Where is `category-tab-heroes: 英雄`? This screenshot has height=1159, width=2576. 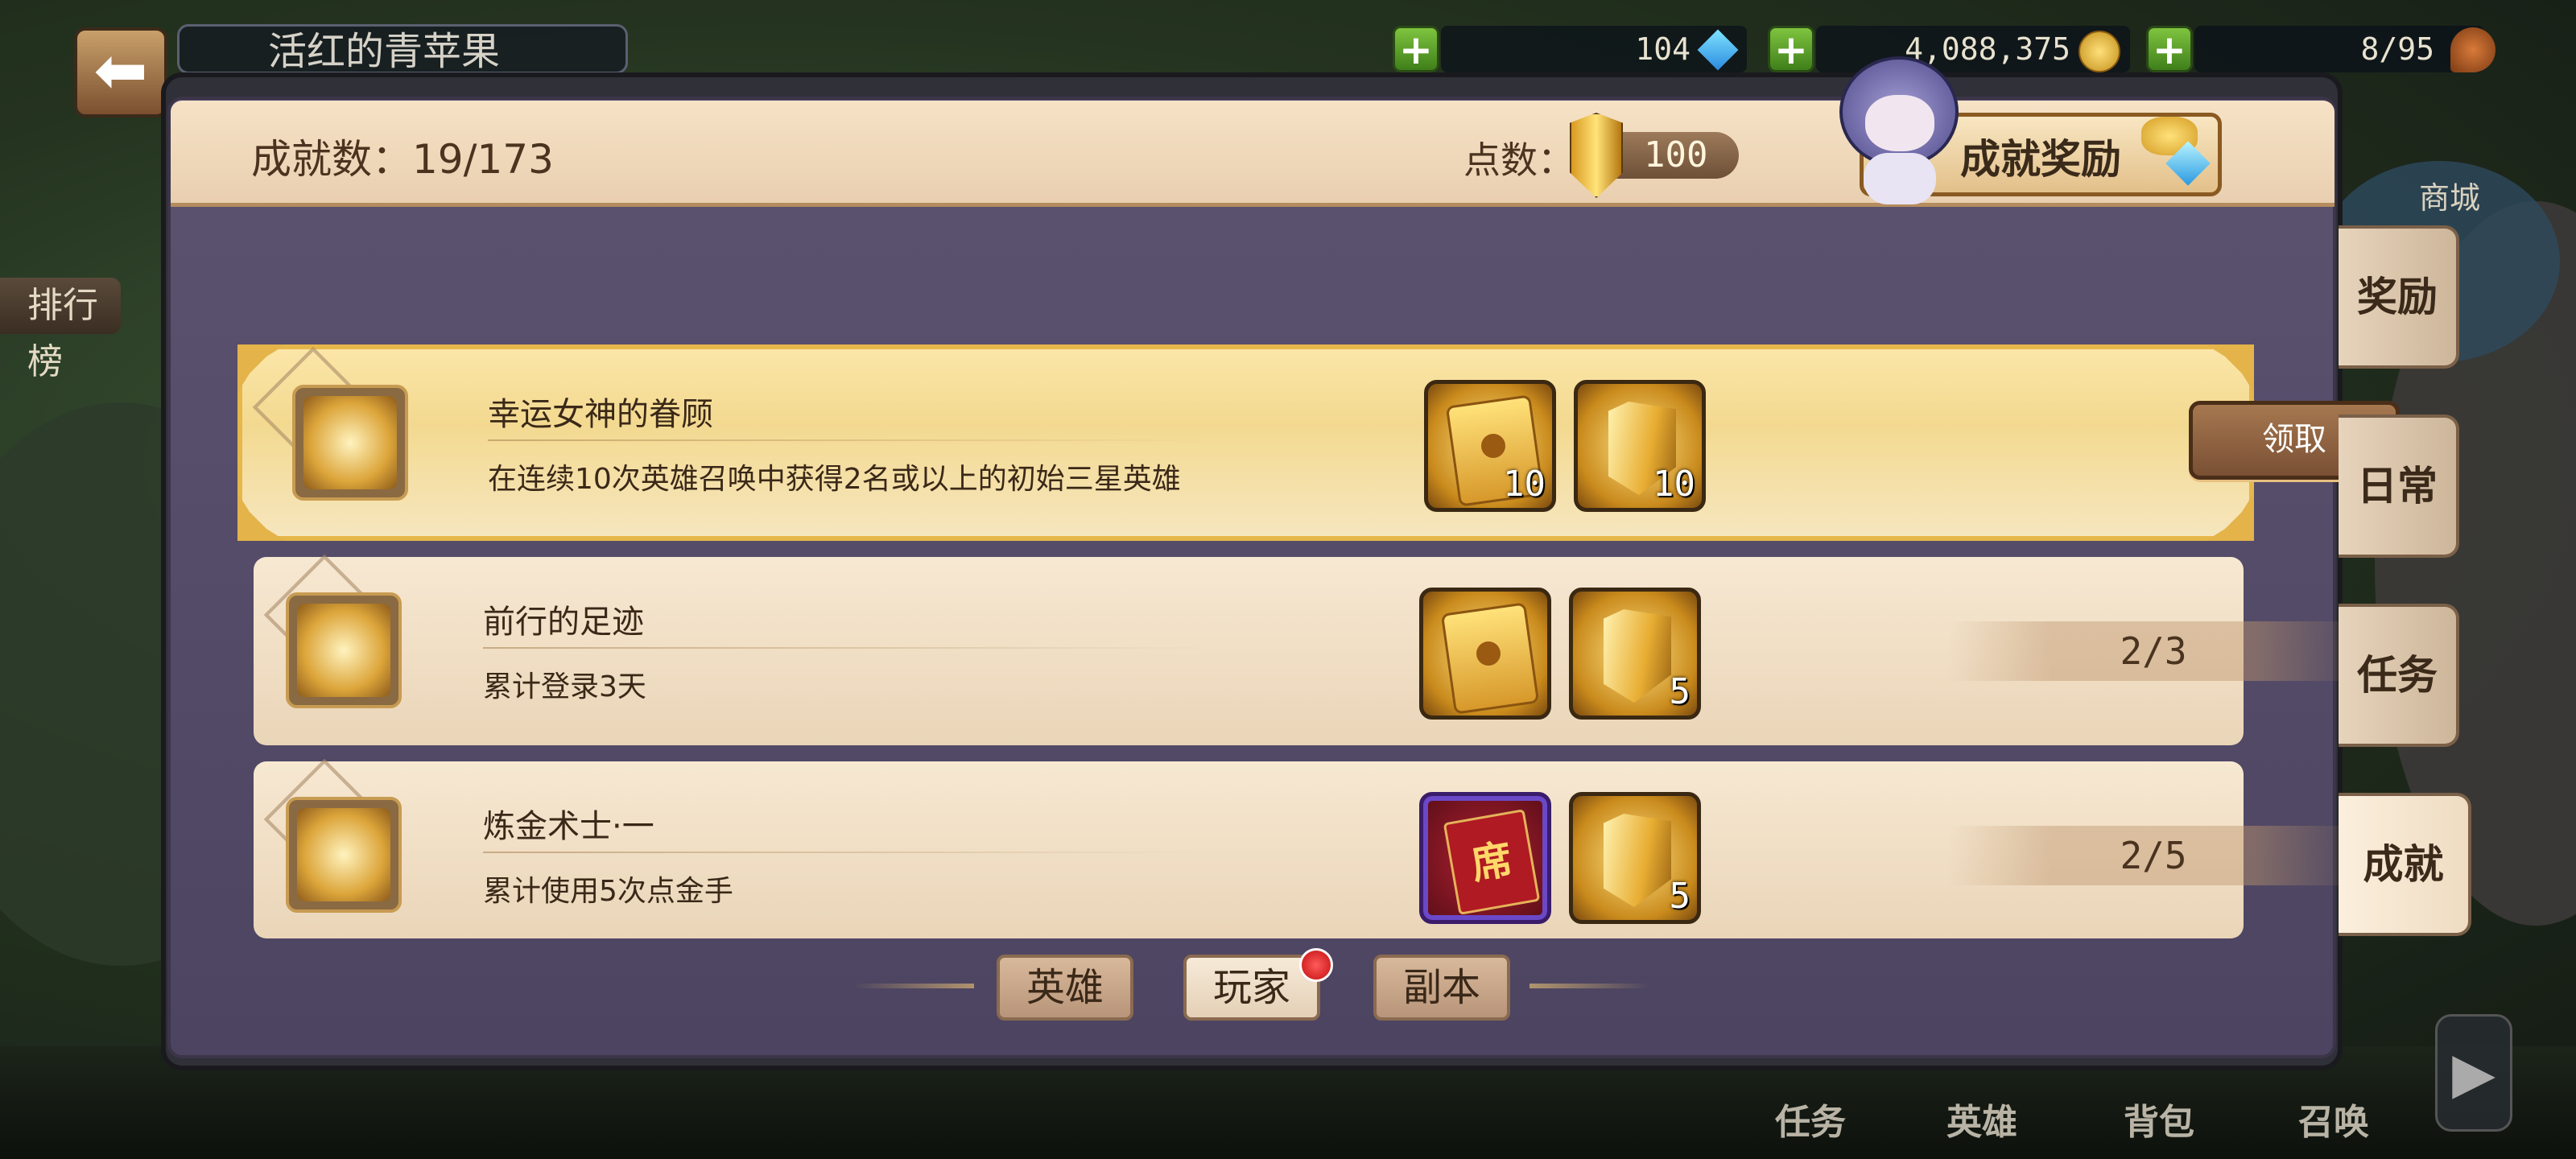 category-tab-heroes: 英雄 is located at coordinates (1065, 988).